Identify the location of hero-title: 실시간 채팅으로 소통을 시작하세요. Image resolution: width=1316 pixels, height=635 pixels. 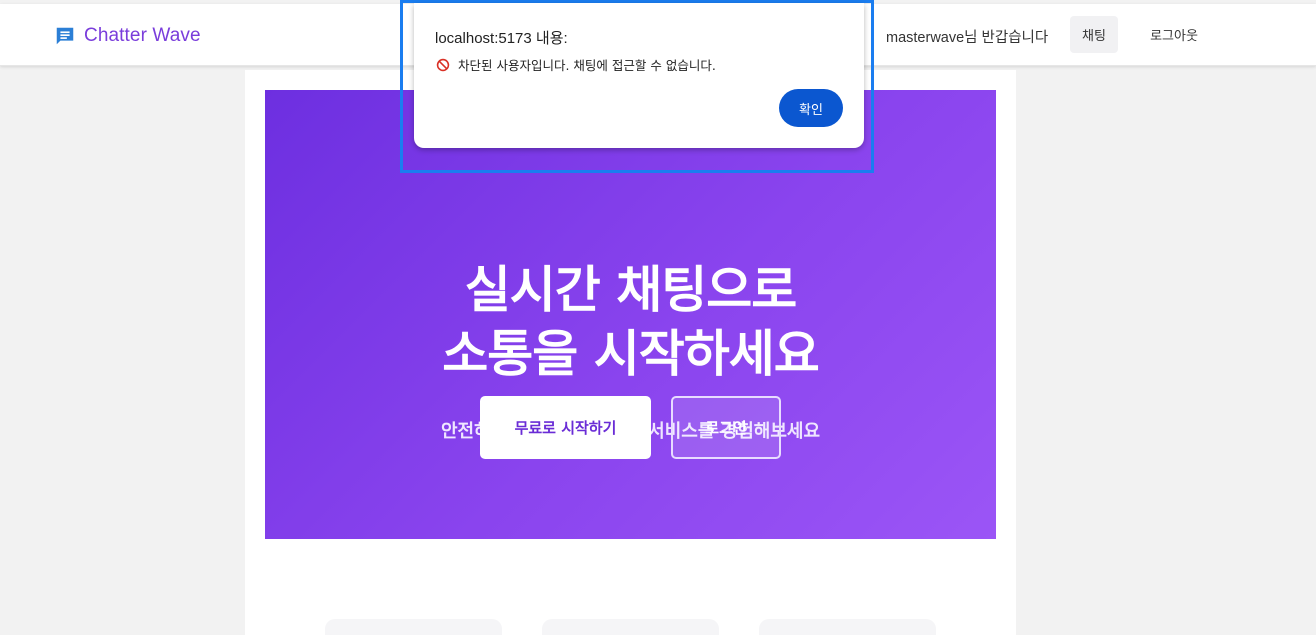
(630, 322).